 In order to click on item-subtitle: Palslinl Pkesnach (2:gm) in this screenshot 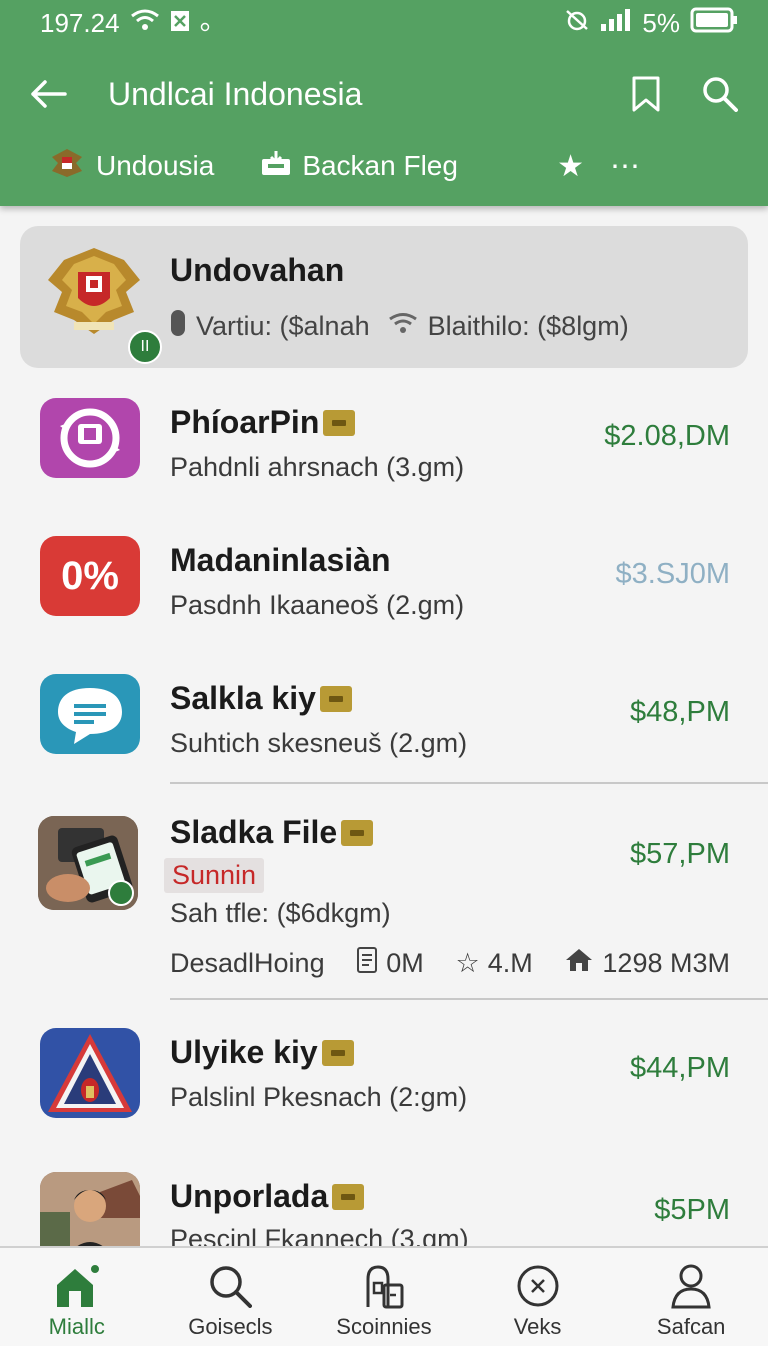, I will do `click(319, 1097)`.